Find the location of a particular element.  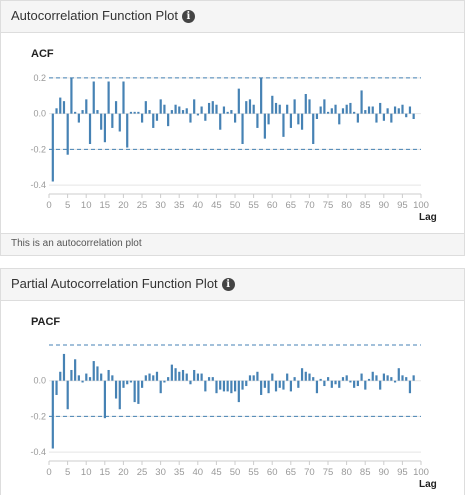

acf-panel-footer: This is an autocorrelation plot is located at coordinates (232, 244).